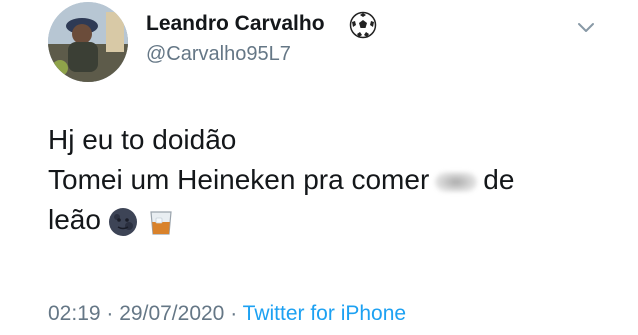  I want to click on tweet-line-1: Hj eu to doidão, so click(142, 139).